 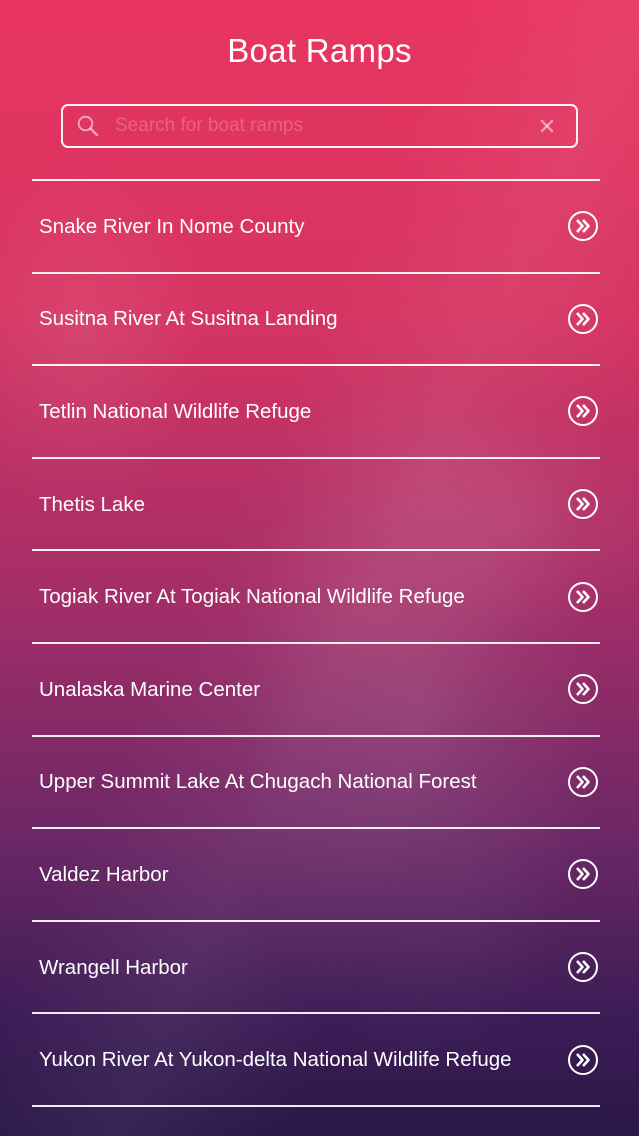 What do you see at coordinates (113, 967) in the screenshot?
I see `list-item-label: Wrangell Harbor` at bounding box center [113, 967].